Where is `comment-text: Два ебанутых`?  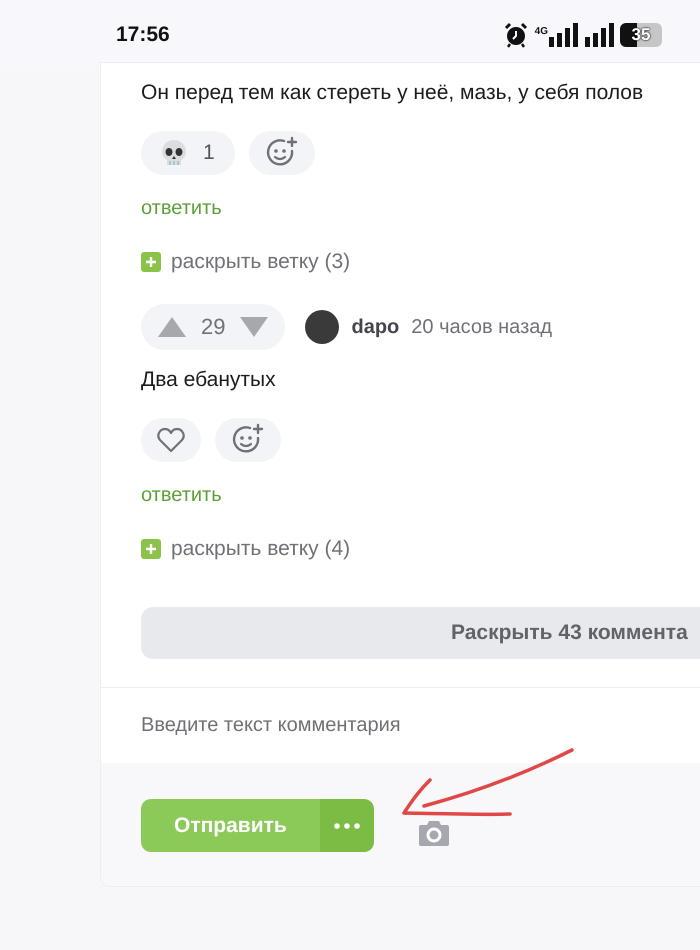
comment-text: Два ебанутых is located at coordinates (208, 380).